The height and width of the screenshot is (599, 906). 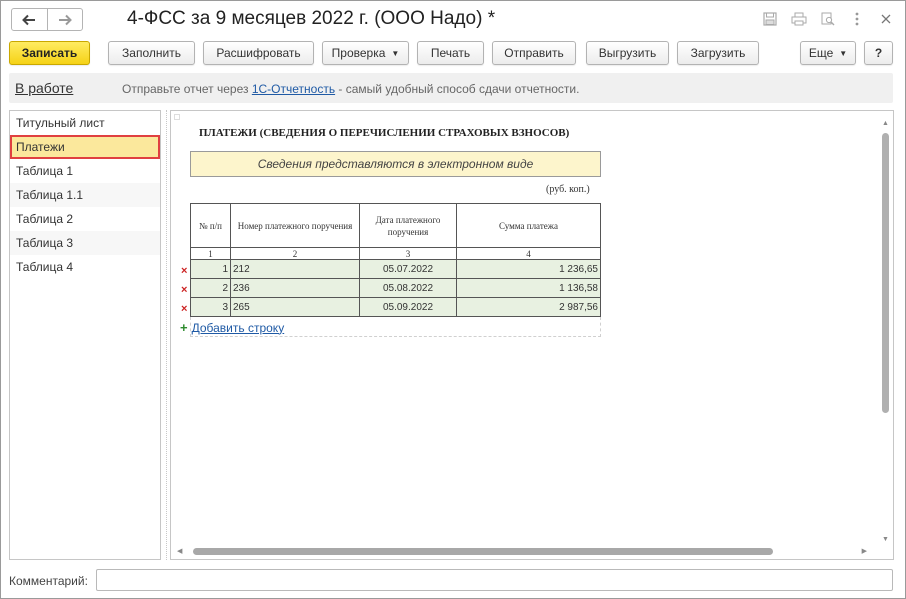 What do you see at coordinates (885, 539) in the screenshot?
I see `scroll-down-icon: ▼` at bounding box center [885, 539].